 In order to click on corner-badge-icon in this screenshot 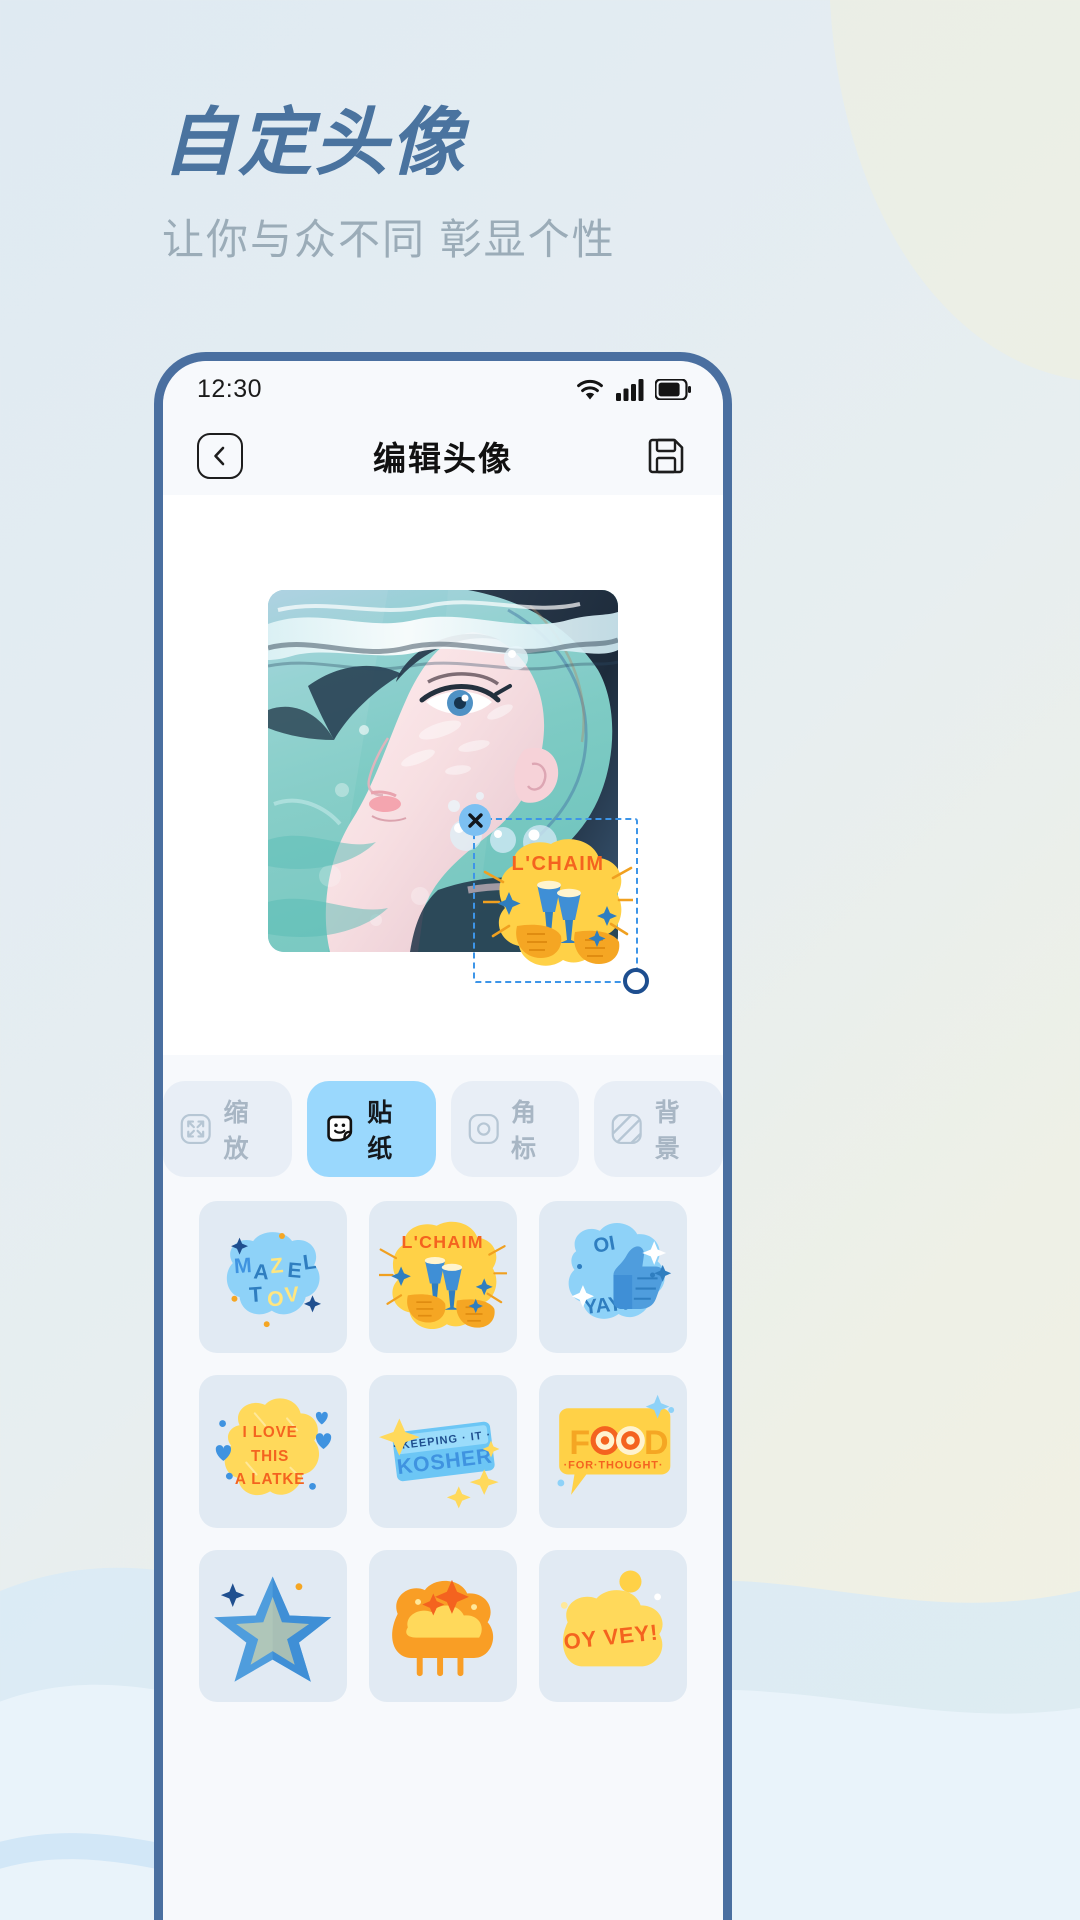, I will do `click(483, 1129)`.